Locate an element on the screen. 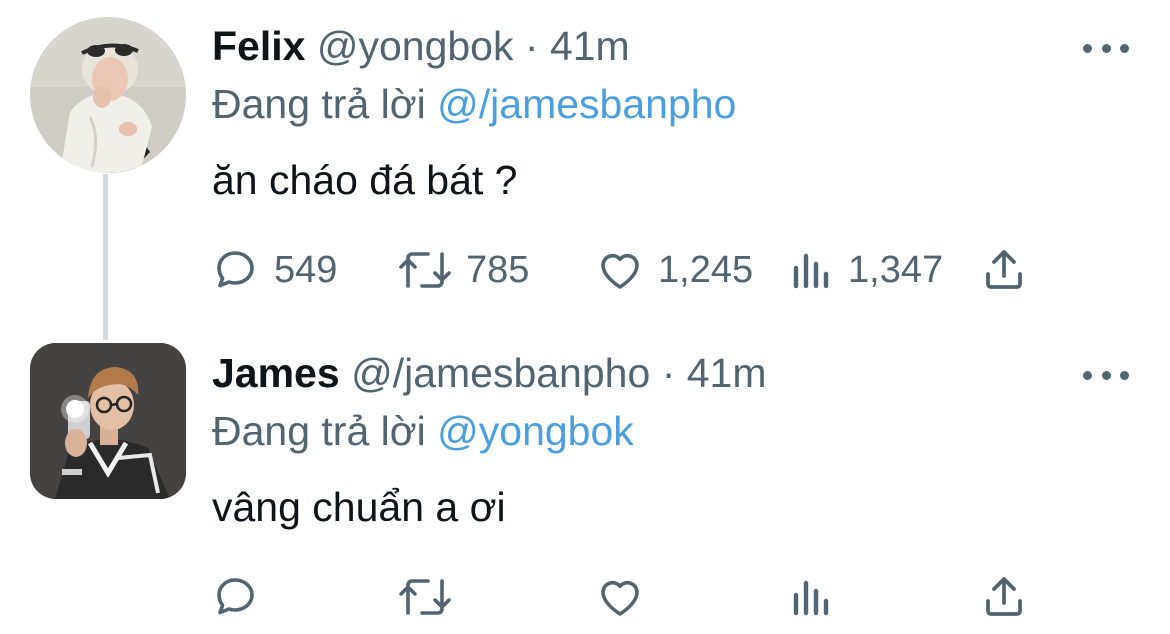  tweet-header: James @/jamesbanpho · 41m is located at coordinates (489, 373).